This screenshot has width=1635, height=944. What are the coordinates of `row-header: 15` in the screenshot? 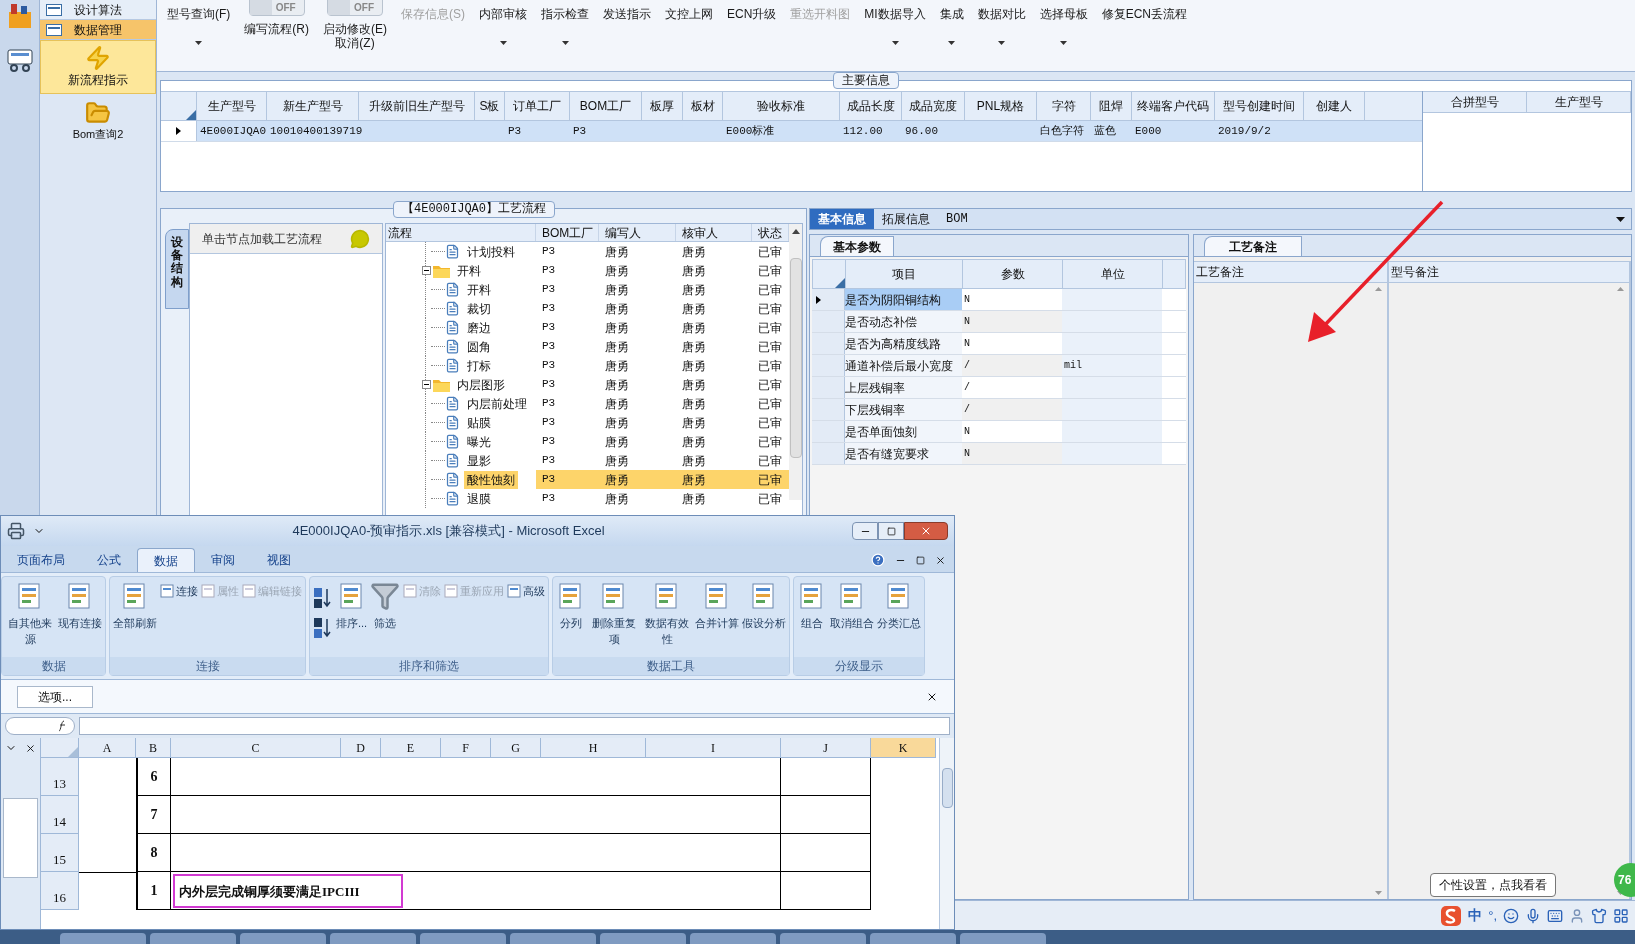 It's located at (60, 853).